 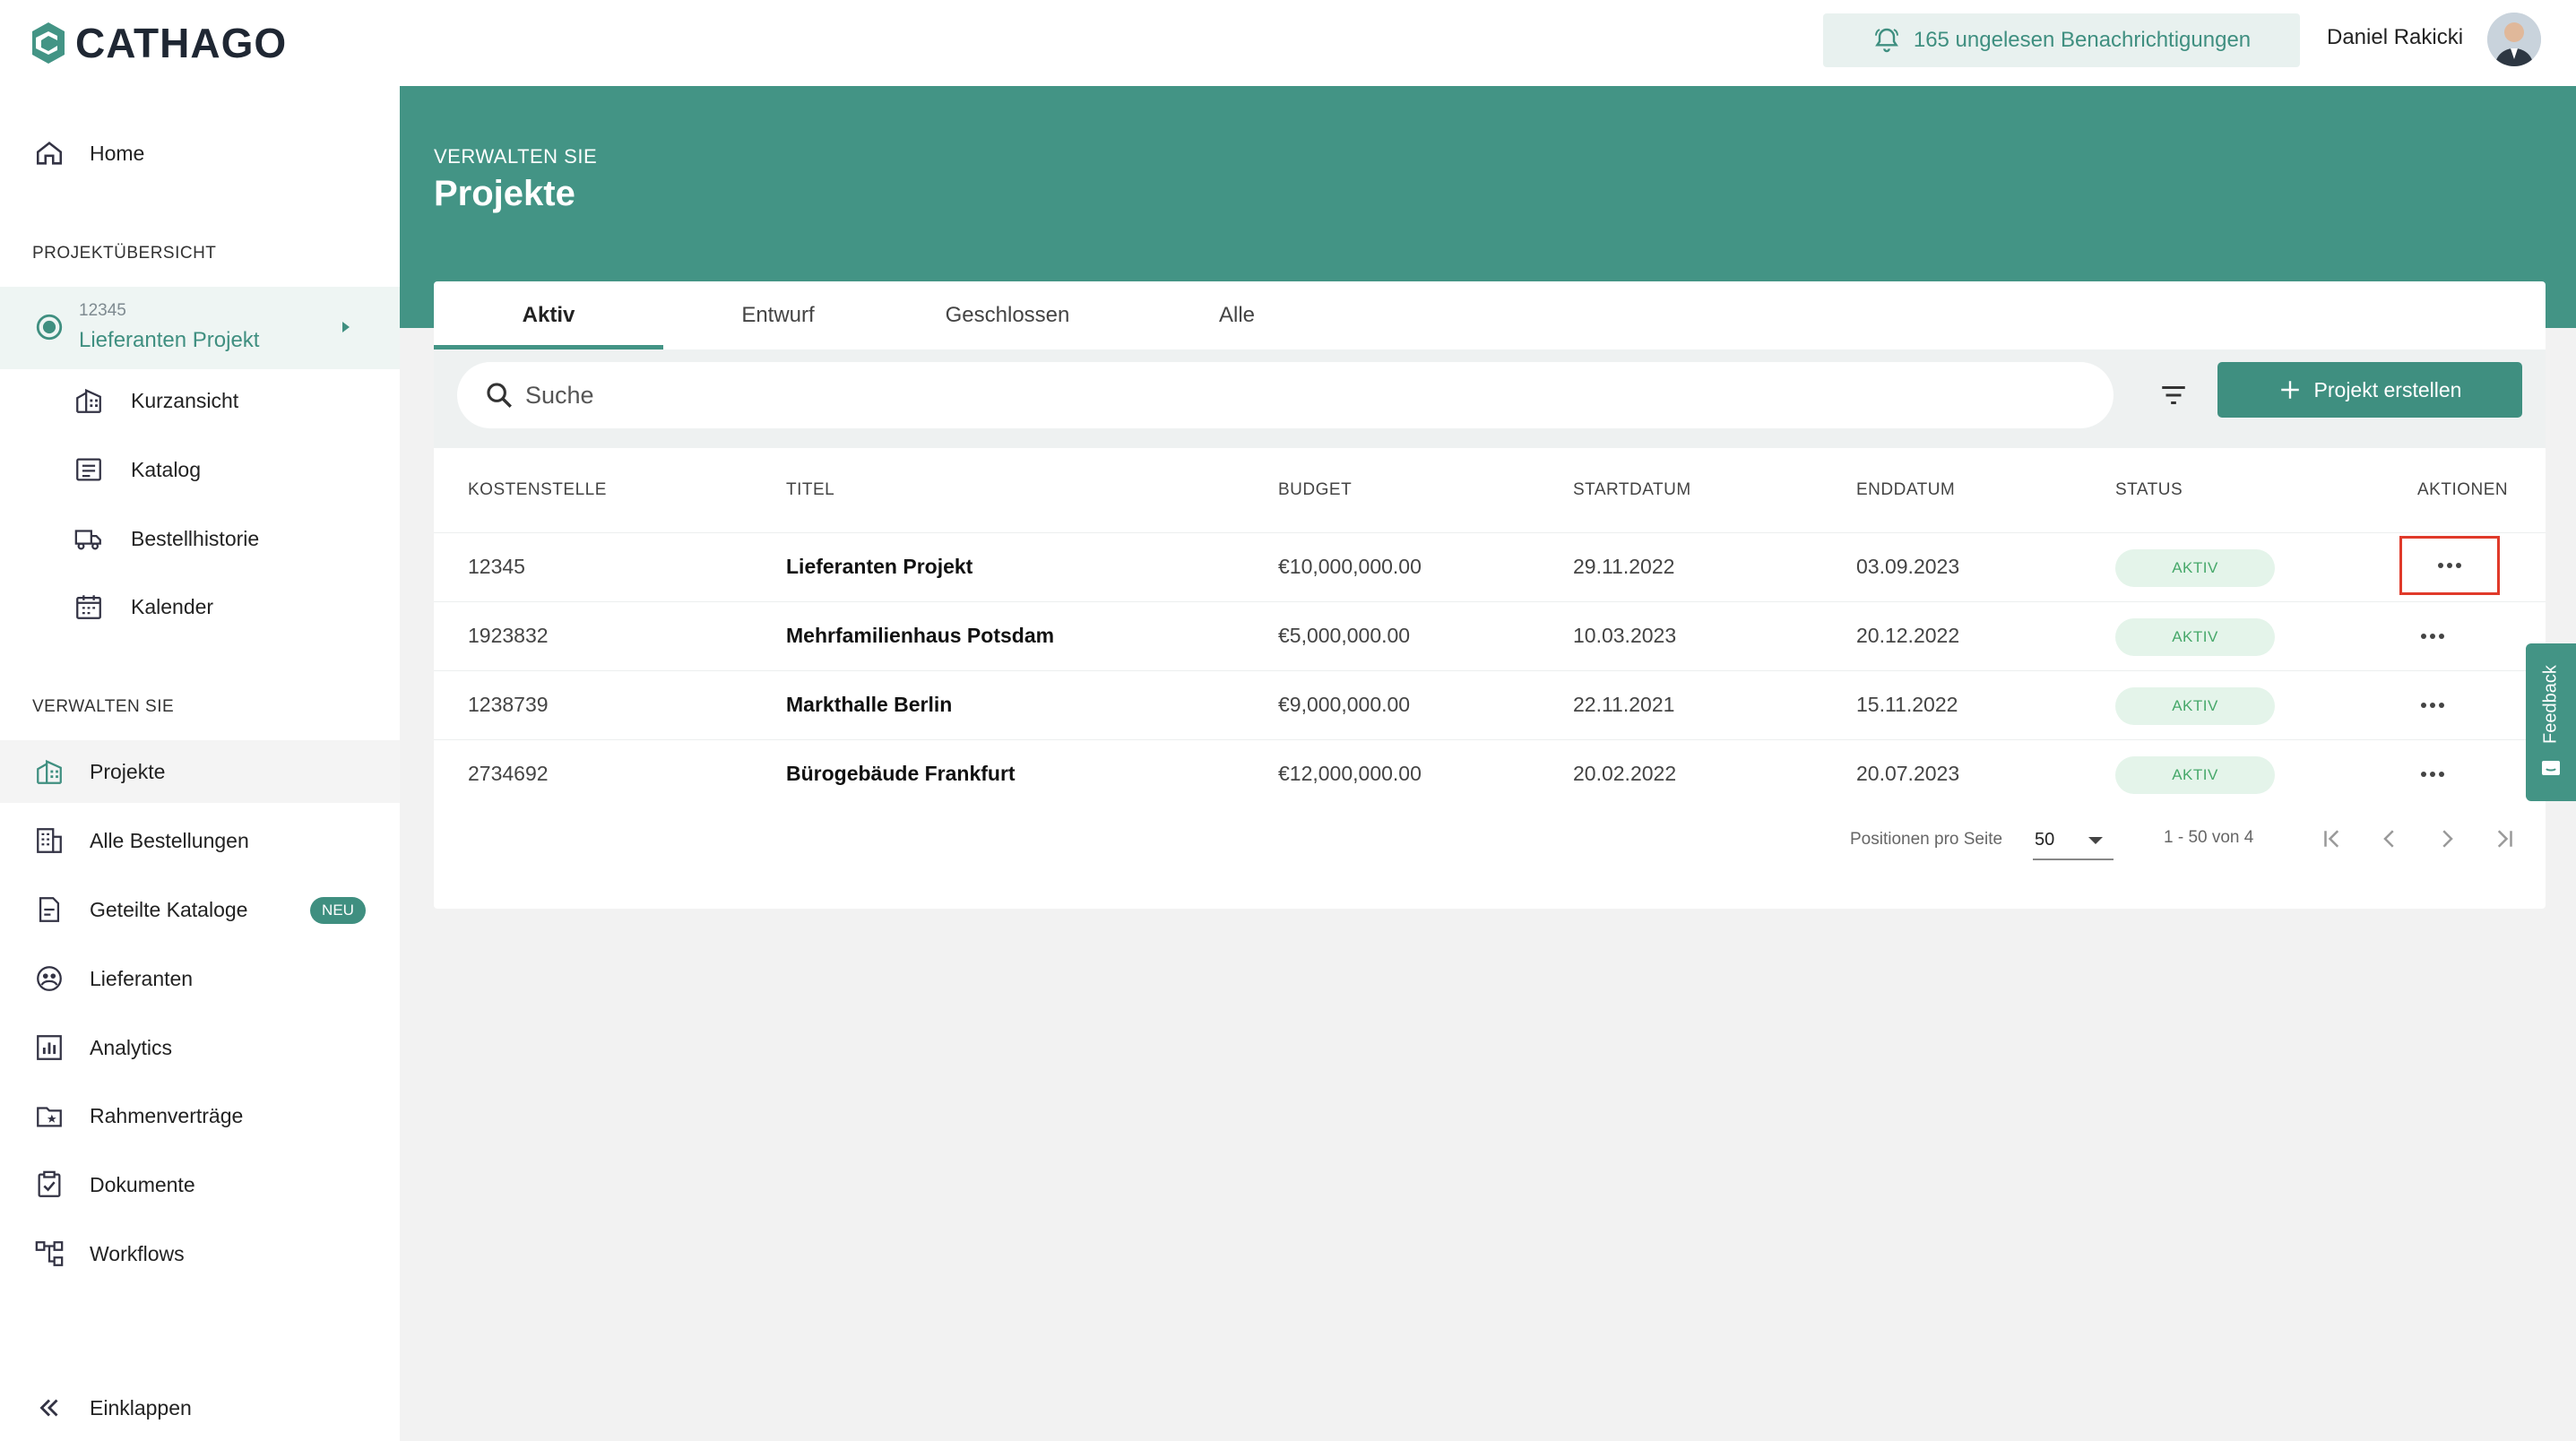 I want to click on sidebar-item-kurzansicht: Kurzansicht, so click(x=200, y=401).